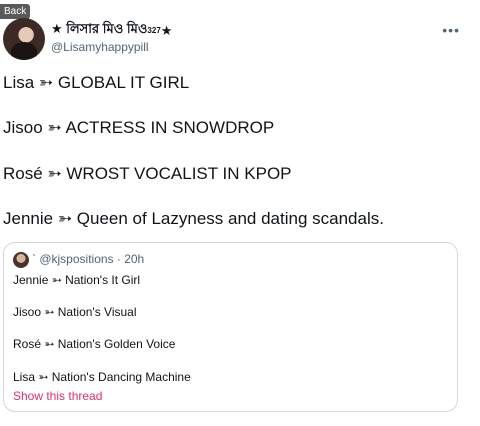 Image resolution: width=480 pixels, height=426 pixels. What do you see at coordinates (99, 28) in the screenshot?
I see `display-name-text: ★ লিসার মিও মিও` at bounding box center [99, 28].